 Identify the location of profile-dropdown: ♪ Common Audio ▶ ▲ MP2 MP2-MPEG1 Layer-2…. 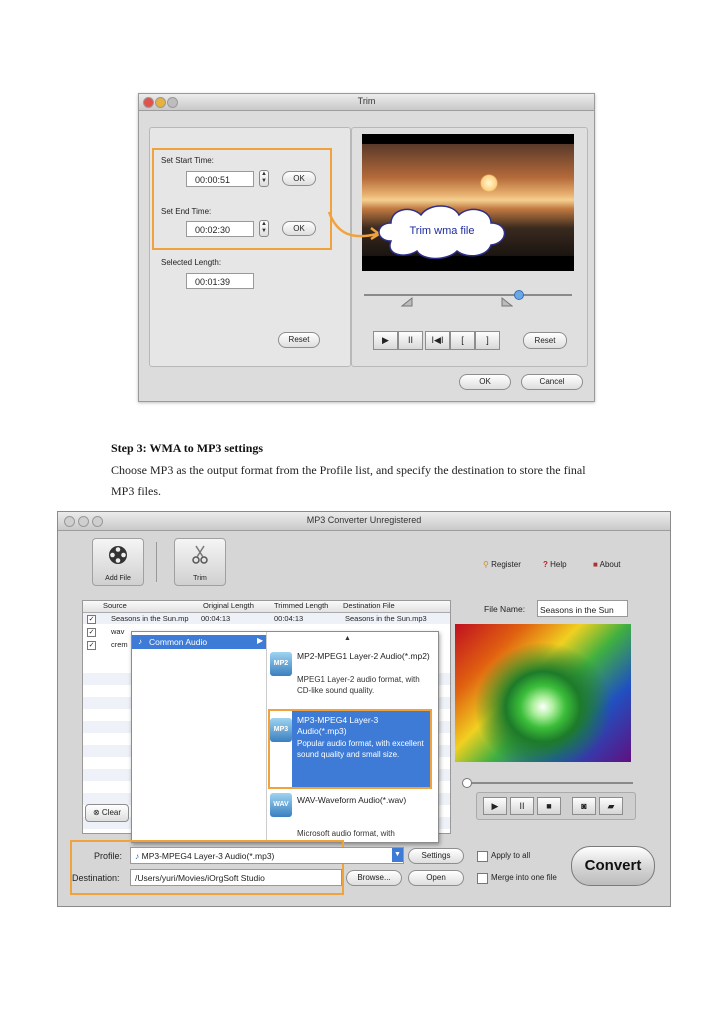
(285, 737).